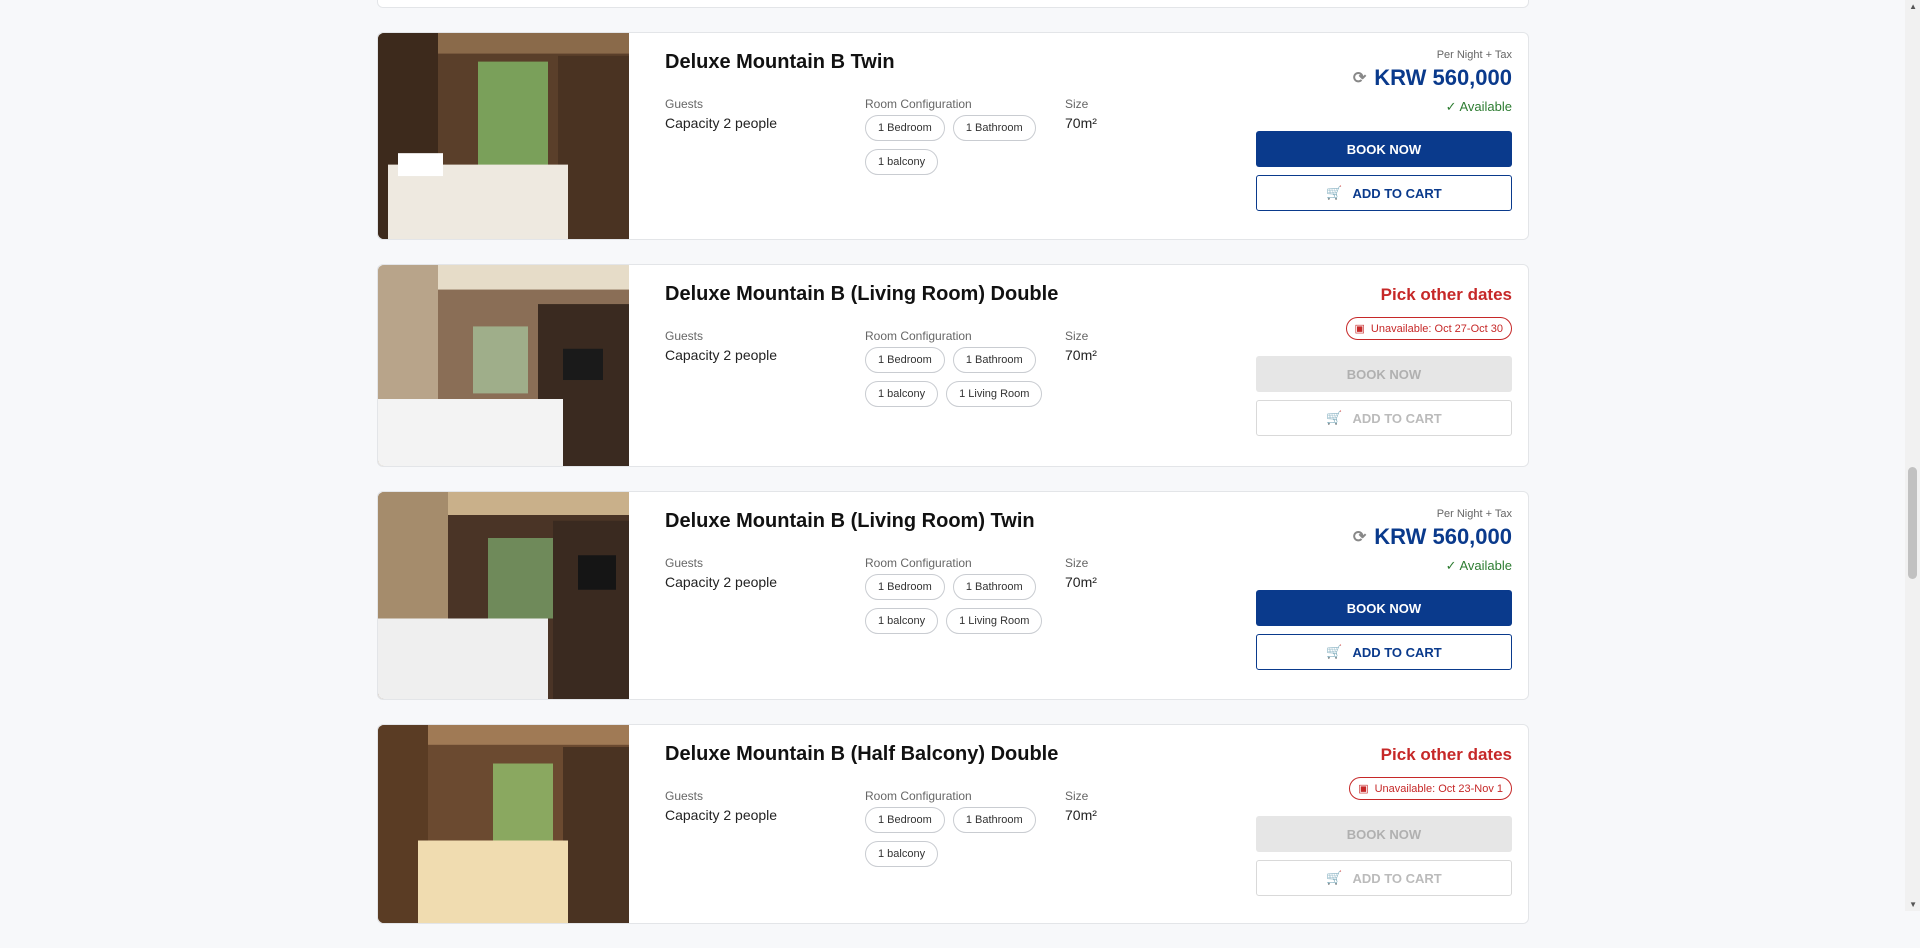 The image size is (1920, 948). I want to click on room-title: Deluxe Mountain B (Living Room) Double, so click(862, 294).